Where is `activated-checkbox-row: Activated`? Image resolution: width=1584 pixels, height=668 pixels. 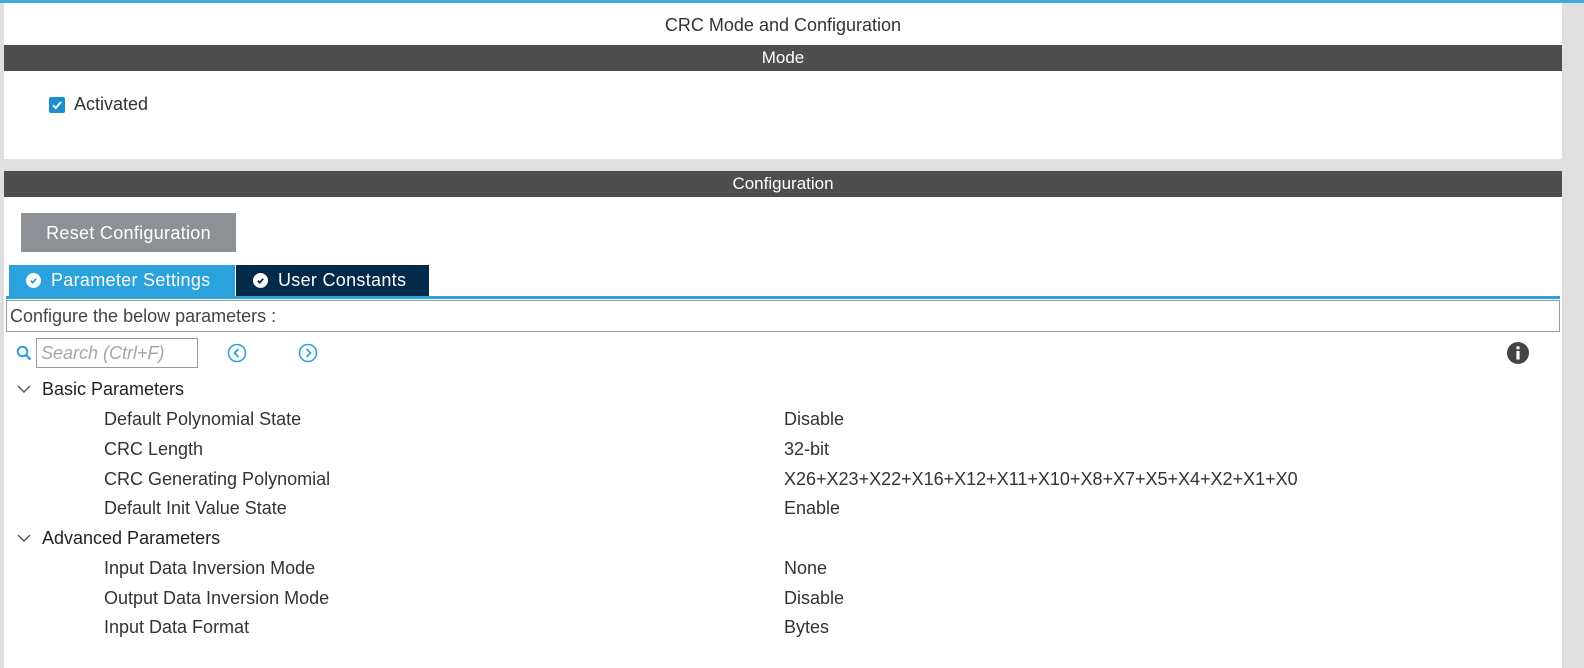
activated-checkbox-row: Activated is located at coordinates (98, 104).